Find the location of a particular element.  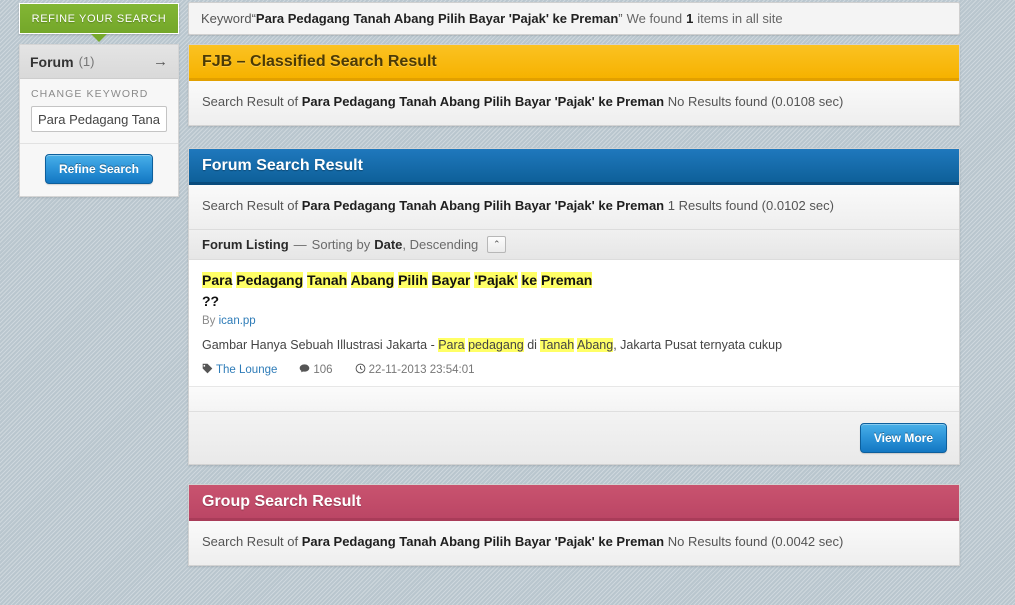

fjb-summary-suffix: No Results found (0.0108 sec) is located at coordinates (755, 101).